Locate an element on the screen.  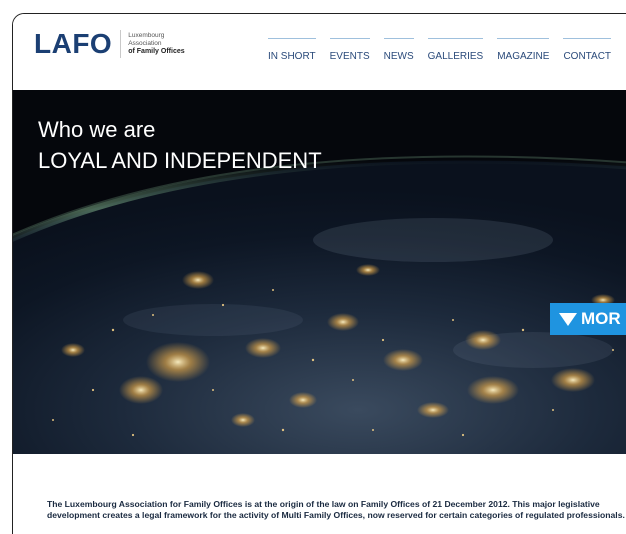
more-button: MOR is located at coordinates (588, 319).